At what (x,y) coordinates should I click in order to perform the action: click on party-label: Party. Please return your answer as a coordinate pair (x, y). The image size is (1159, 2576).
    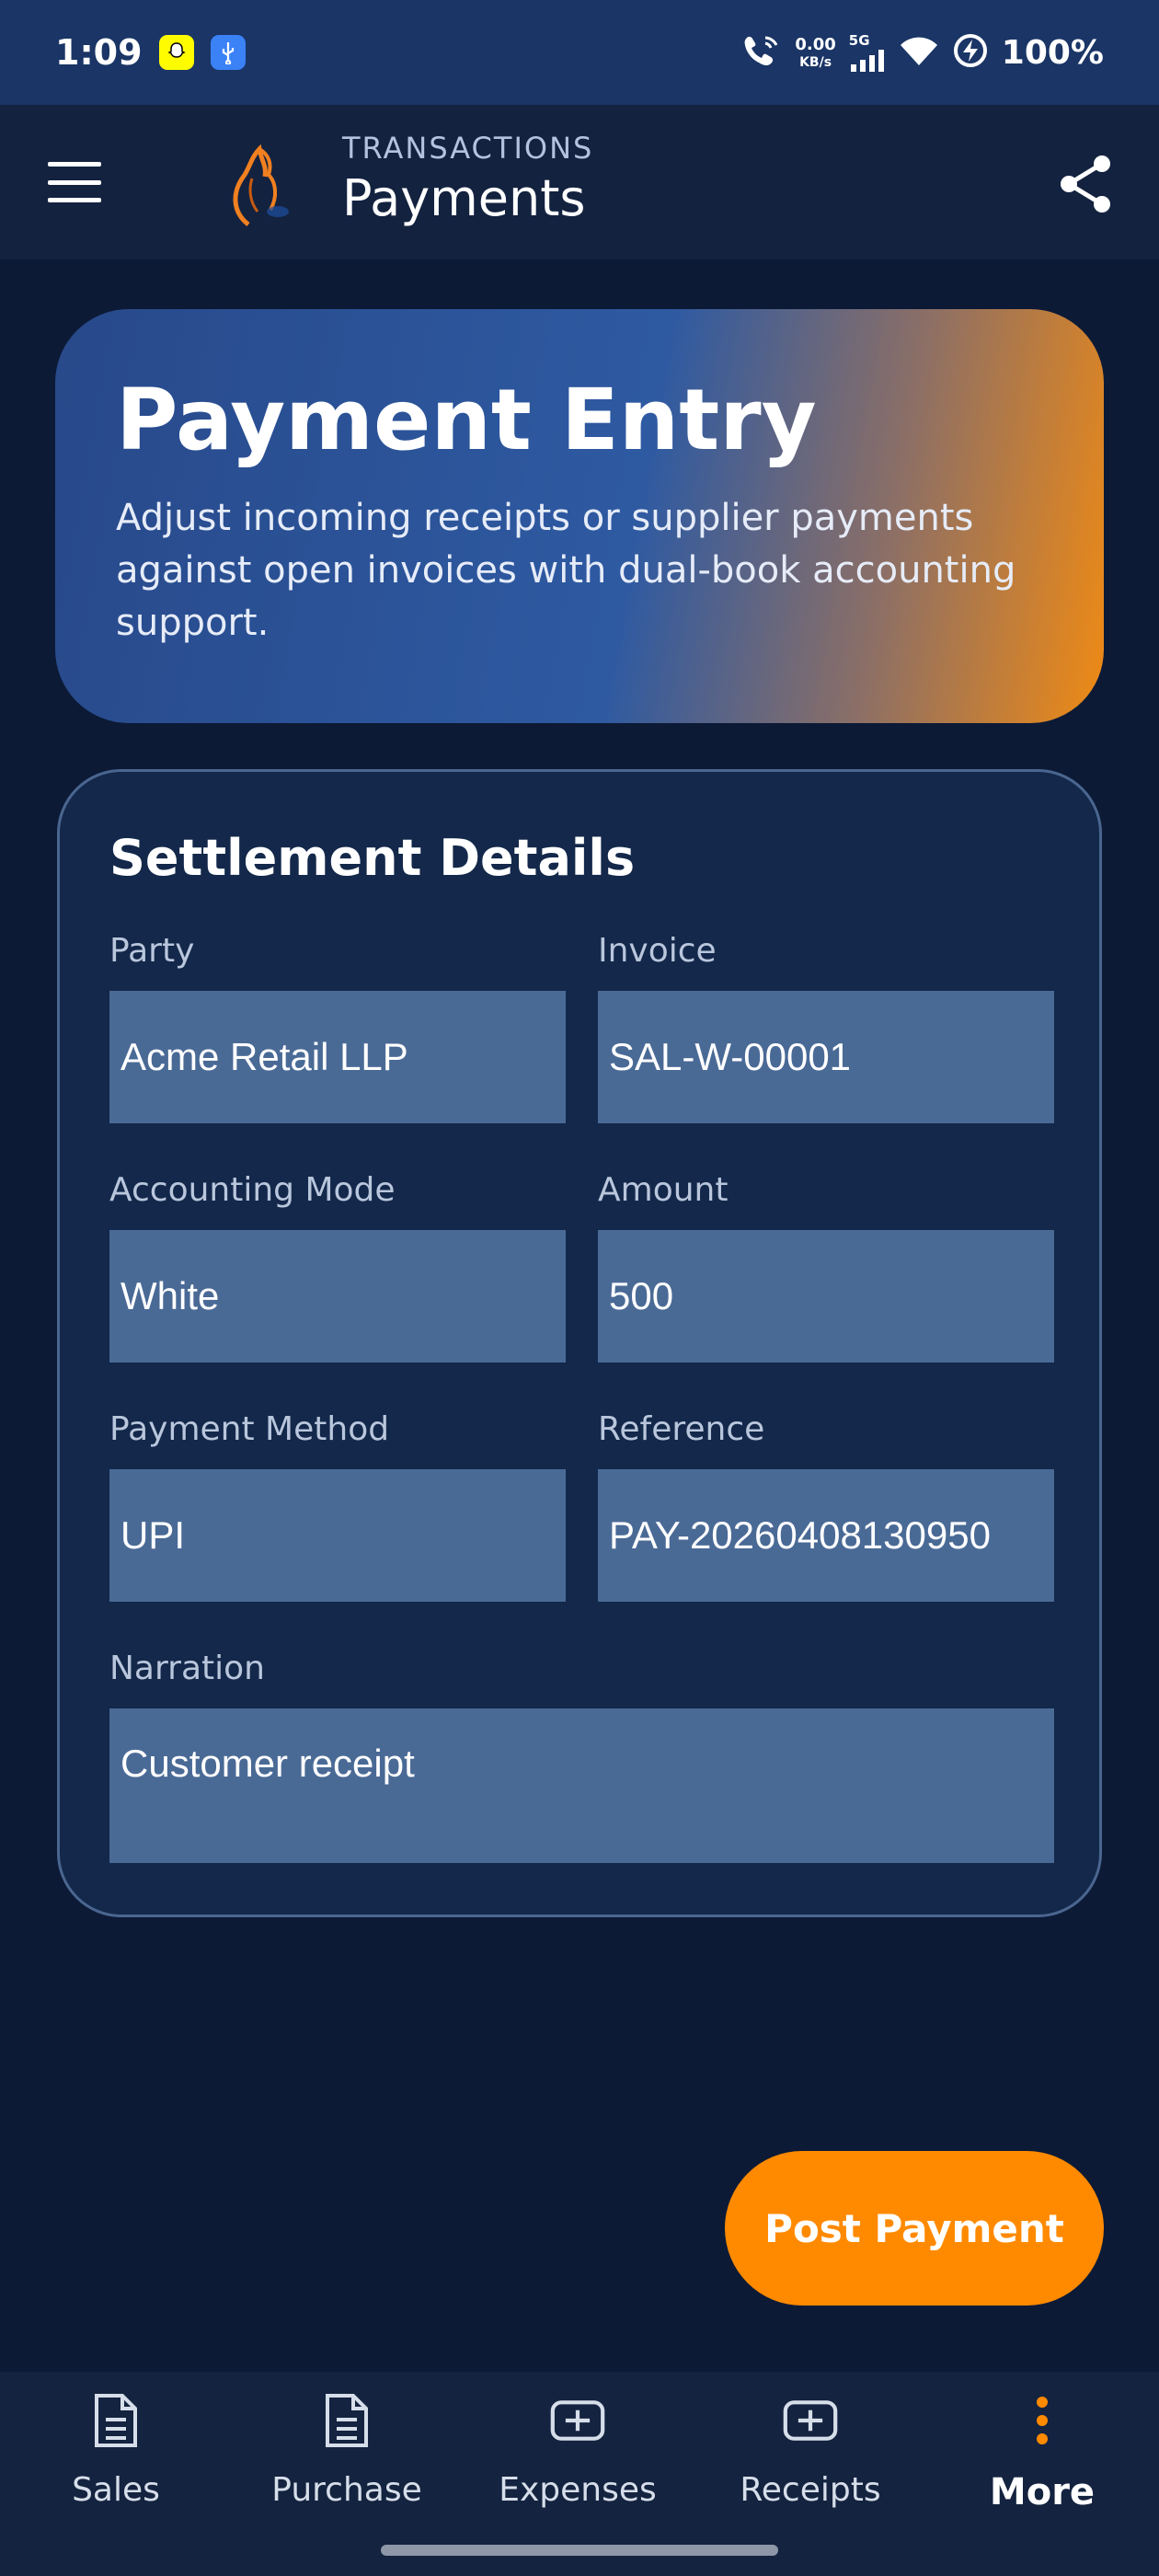
    Looking at the image, I should click on (152, 951).